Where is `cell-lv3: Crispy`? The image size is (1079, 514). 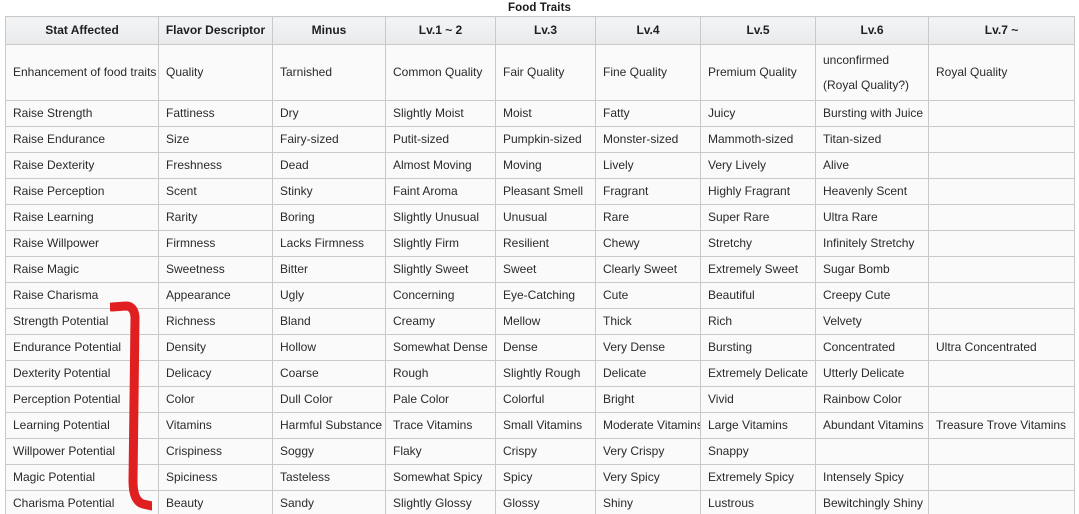 cell-lv3: Crispy is located at coordinates (545, 451).